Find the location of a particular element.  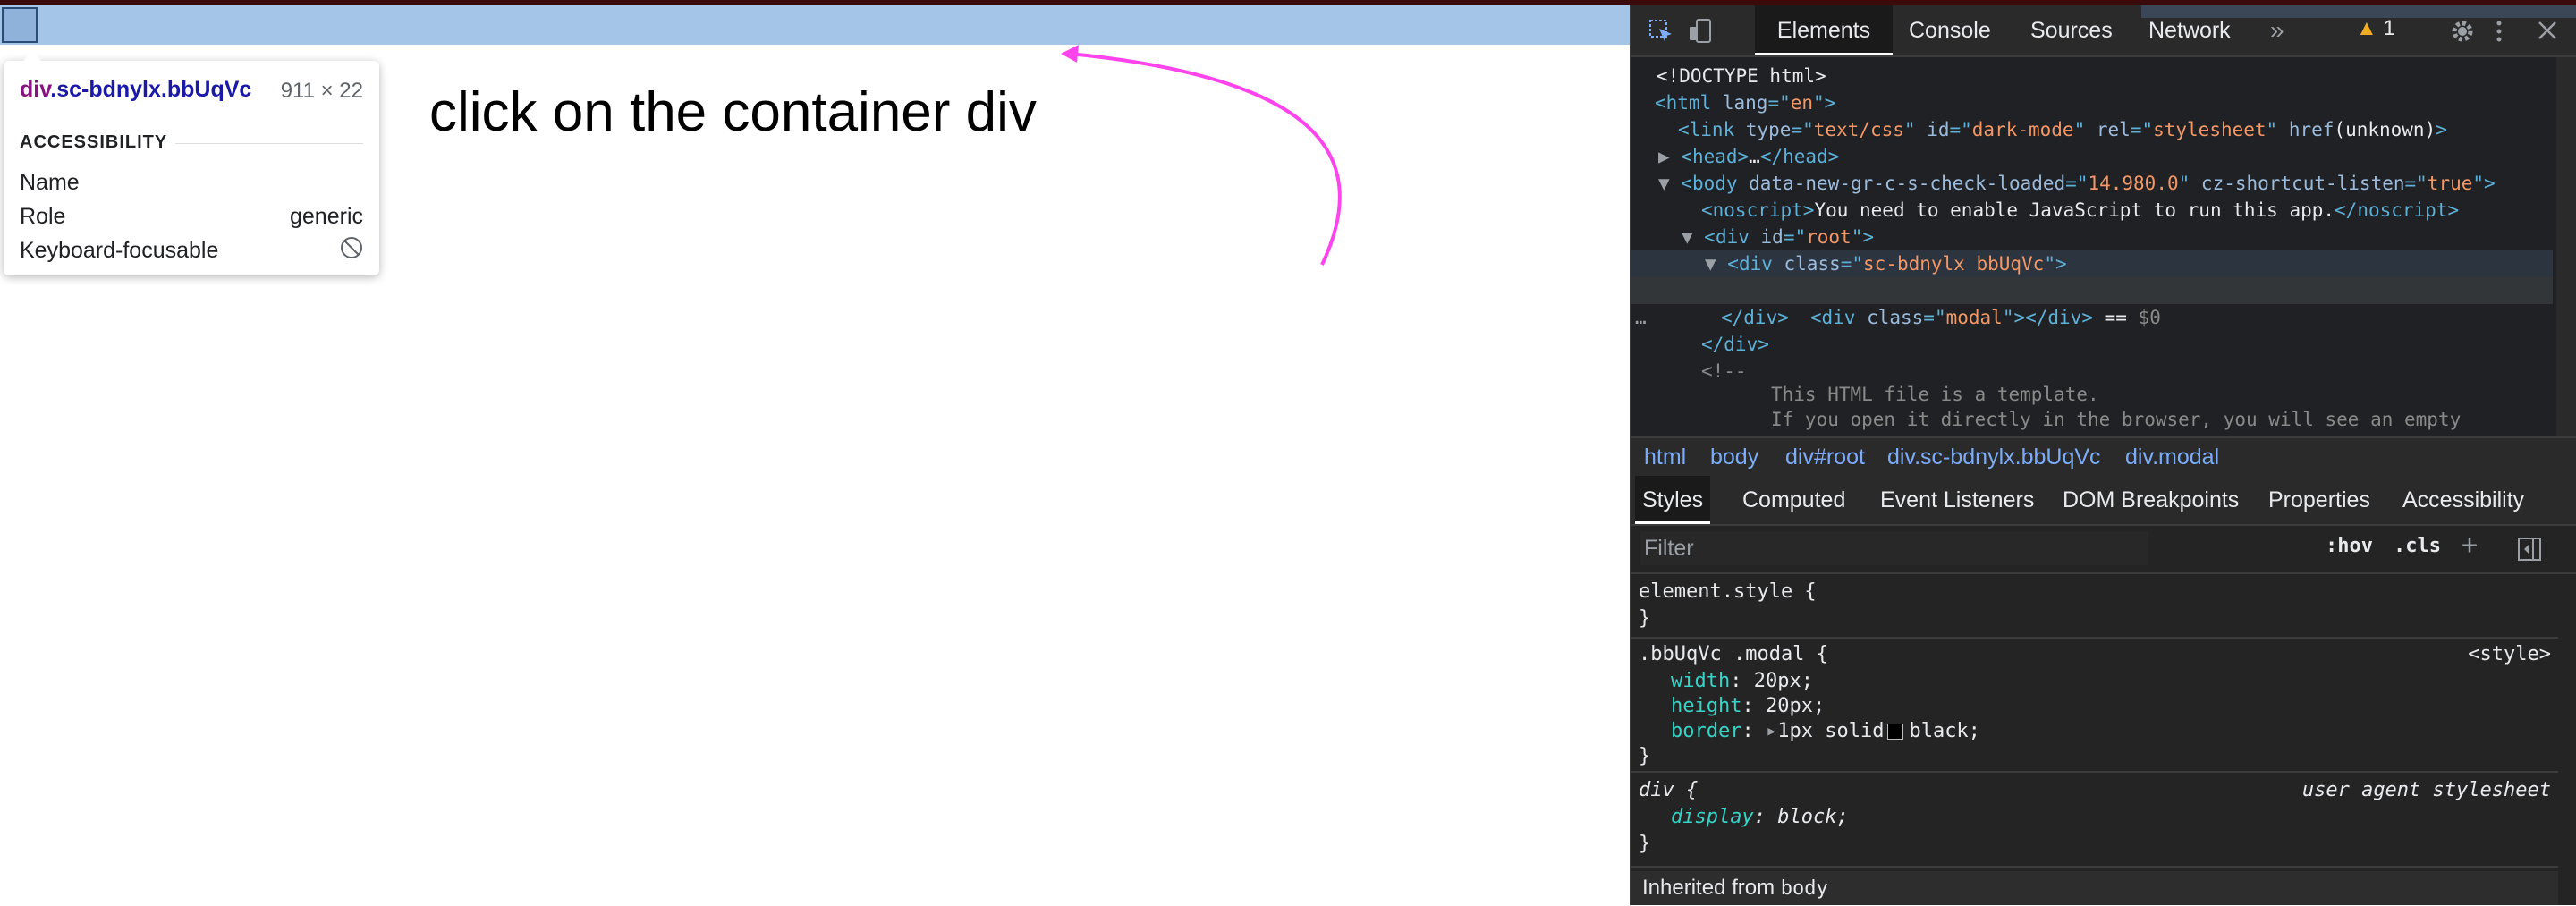

css-property: border: ▸1px solid black; is located at coordinates (1825, 732).